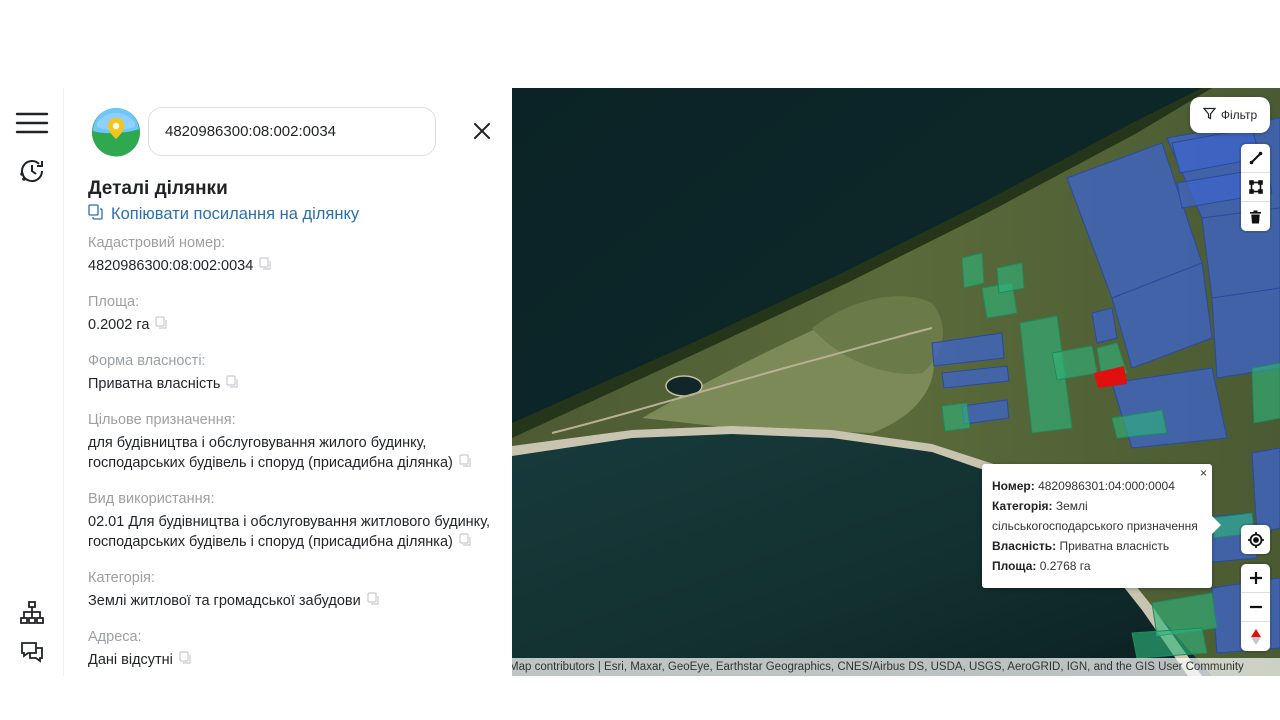 Image resolution: width=1280 pixels, height=720 pixels. Describe the element at coordinates (1022, 506) in the screenshot. I see `popup-category-label: Категорія:` at that location.